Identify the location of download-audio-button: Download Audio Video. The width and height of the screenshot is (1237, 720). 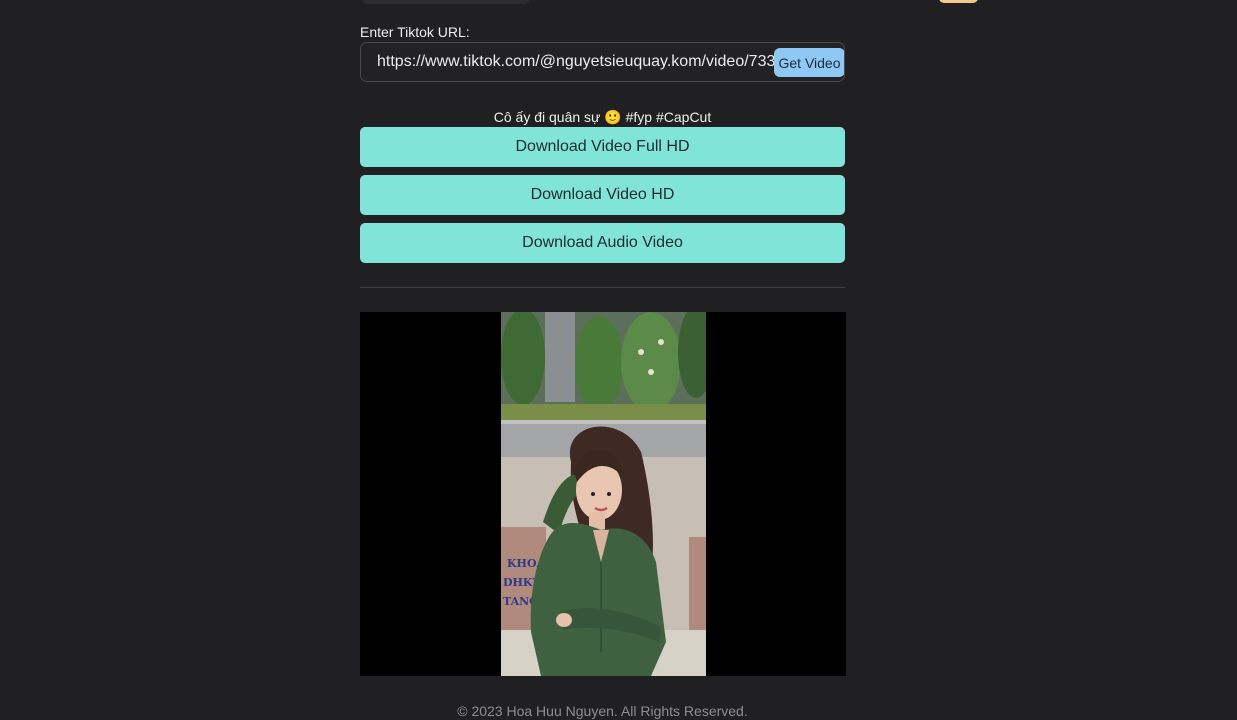
(602, 243).